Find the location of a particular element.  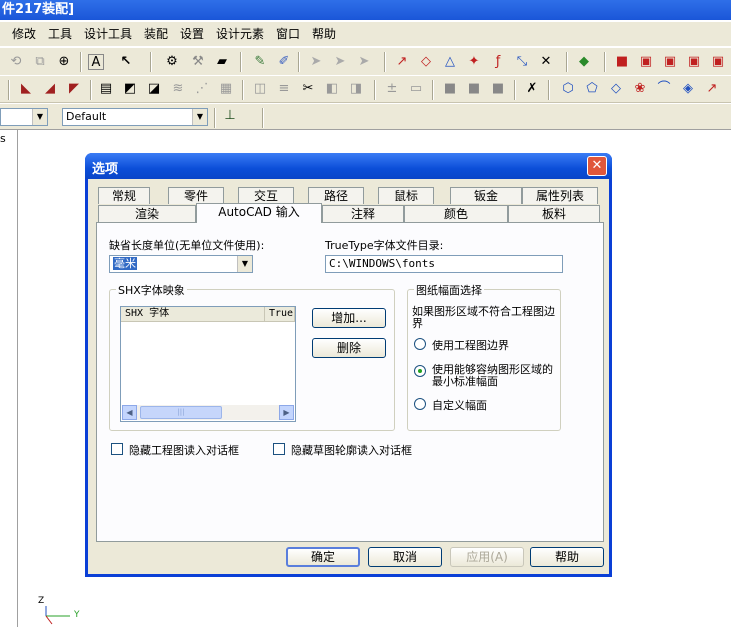

mirror-icon: ◧ is located at coordinates (332, 89).